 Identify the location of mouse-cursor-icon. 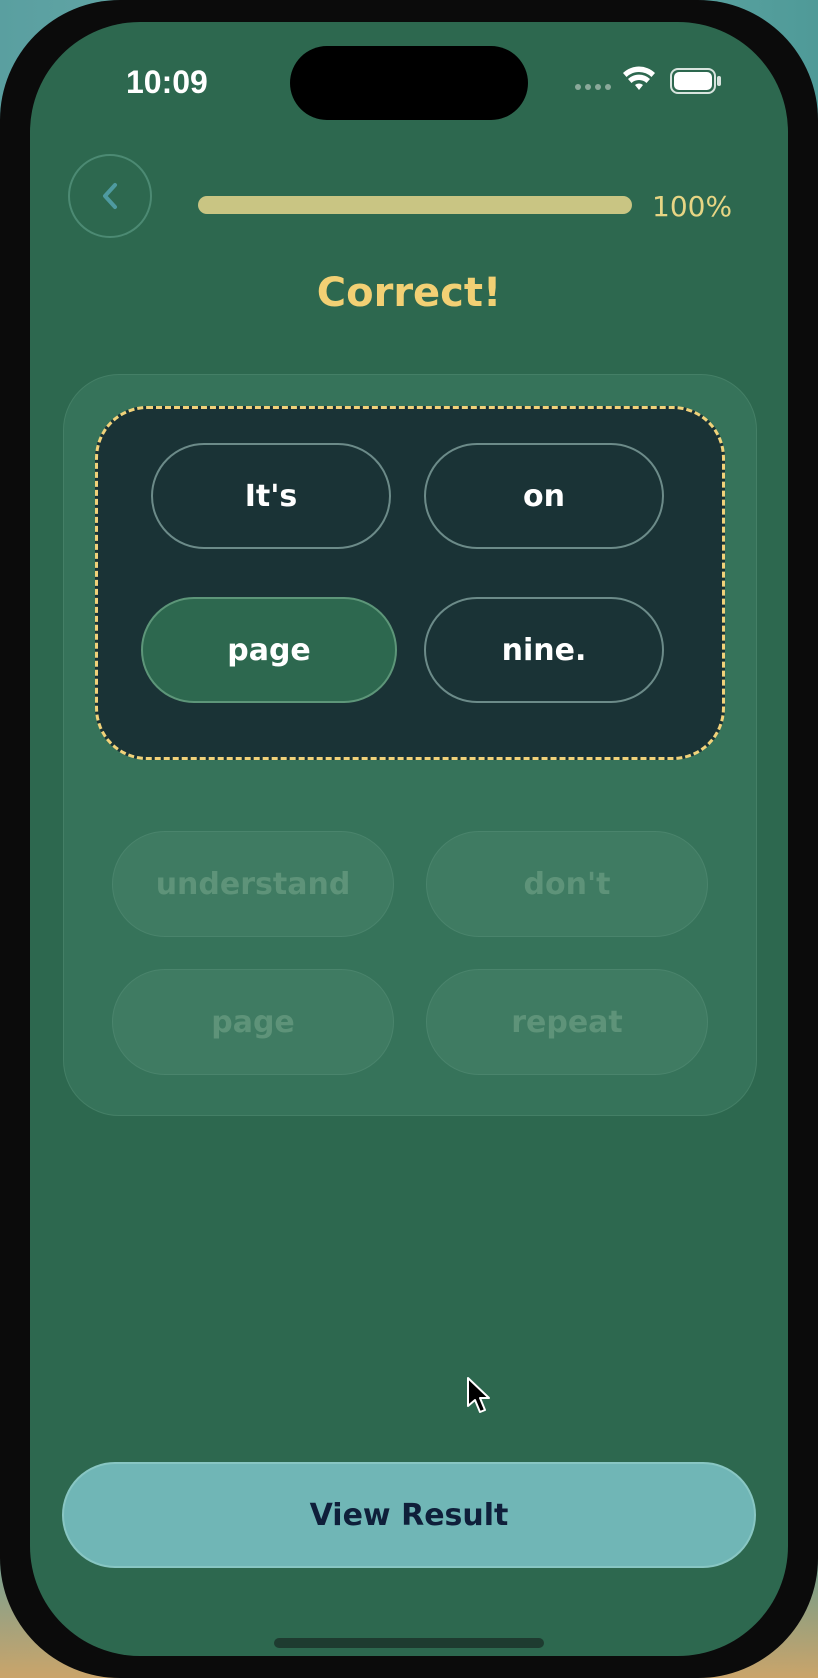
(478, 1395).